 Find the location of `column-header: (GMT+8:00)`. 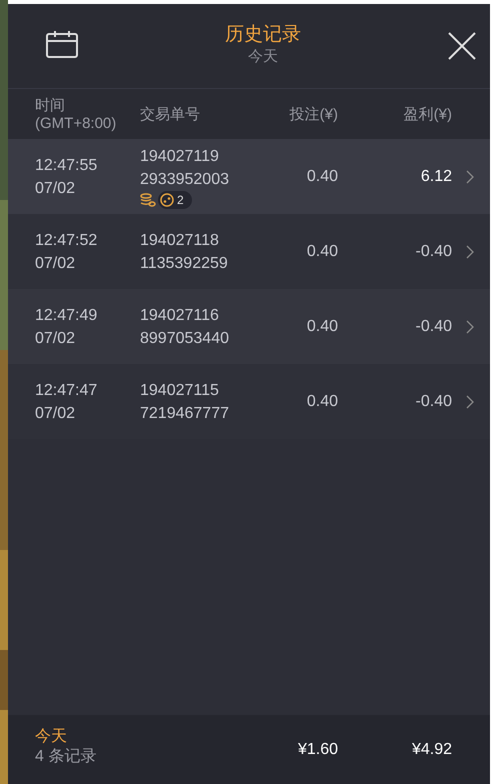

column-header: (GMT+8:00) is located at coordinates (76, 123).